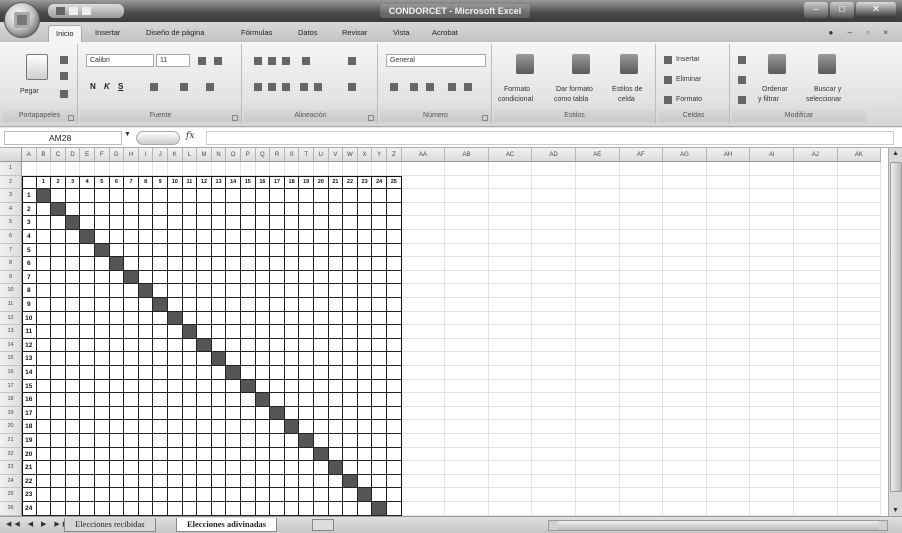  I want to click on cond-format-label-1: Formato, so click(517, 89).